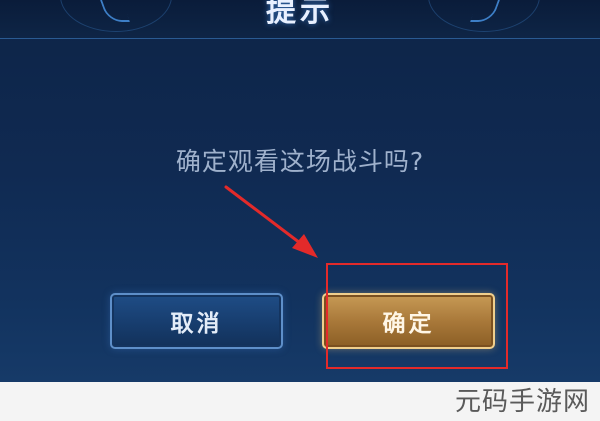 This screenshot has height=421, width=600. What do you see at coordinates (417, 316) in the screenshot?
I see `annotation-highlight-box` at bounding box center [417, 316].